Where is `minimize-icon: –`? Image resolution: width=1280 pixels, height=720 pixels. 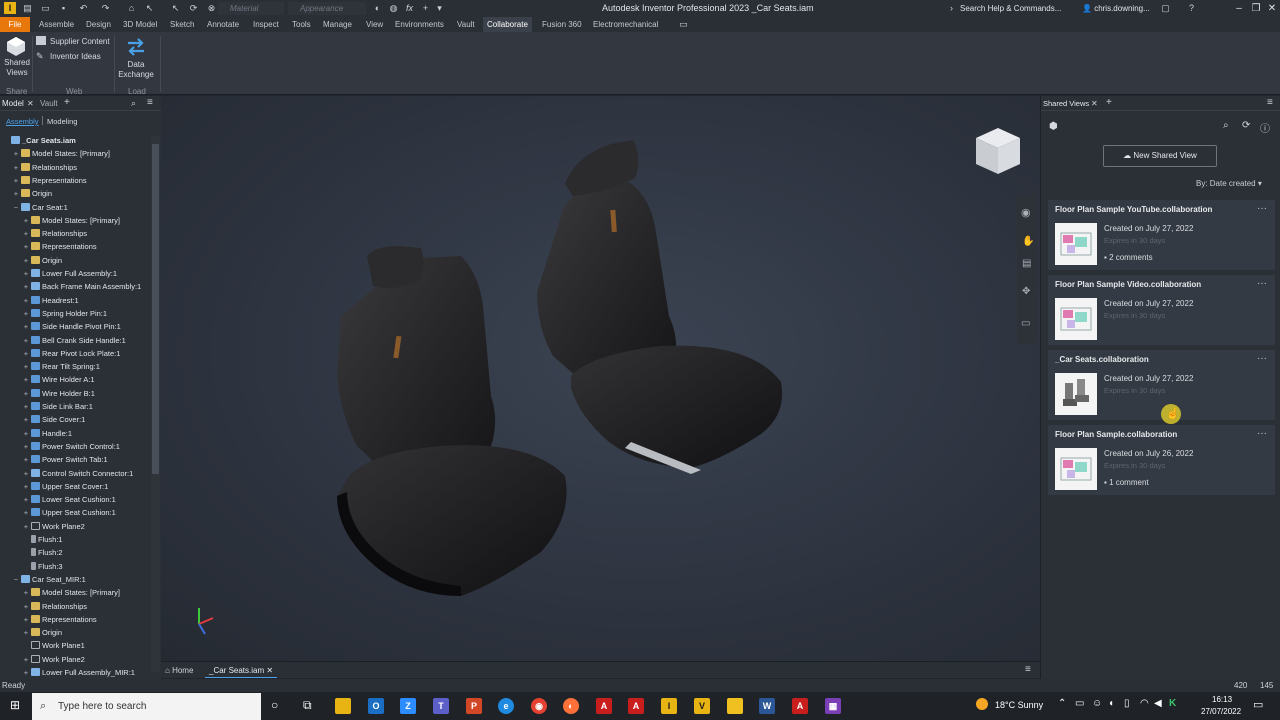 minimize-icon: – is located at coordinates (1239, 8).